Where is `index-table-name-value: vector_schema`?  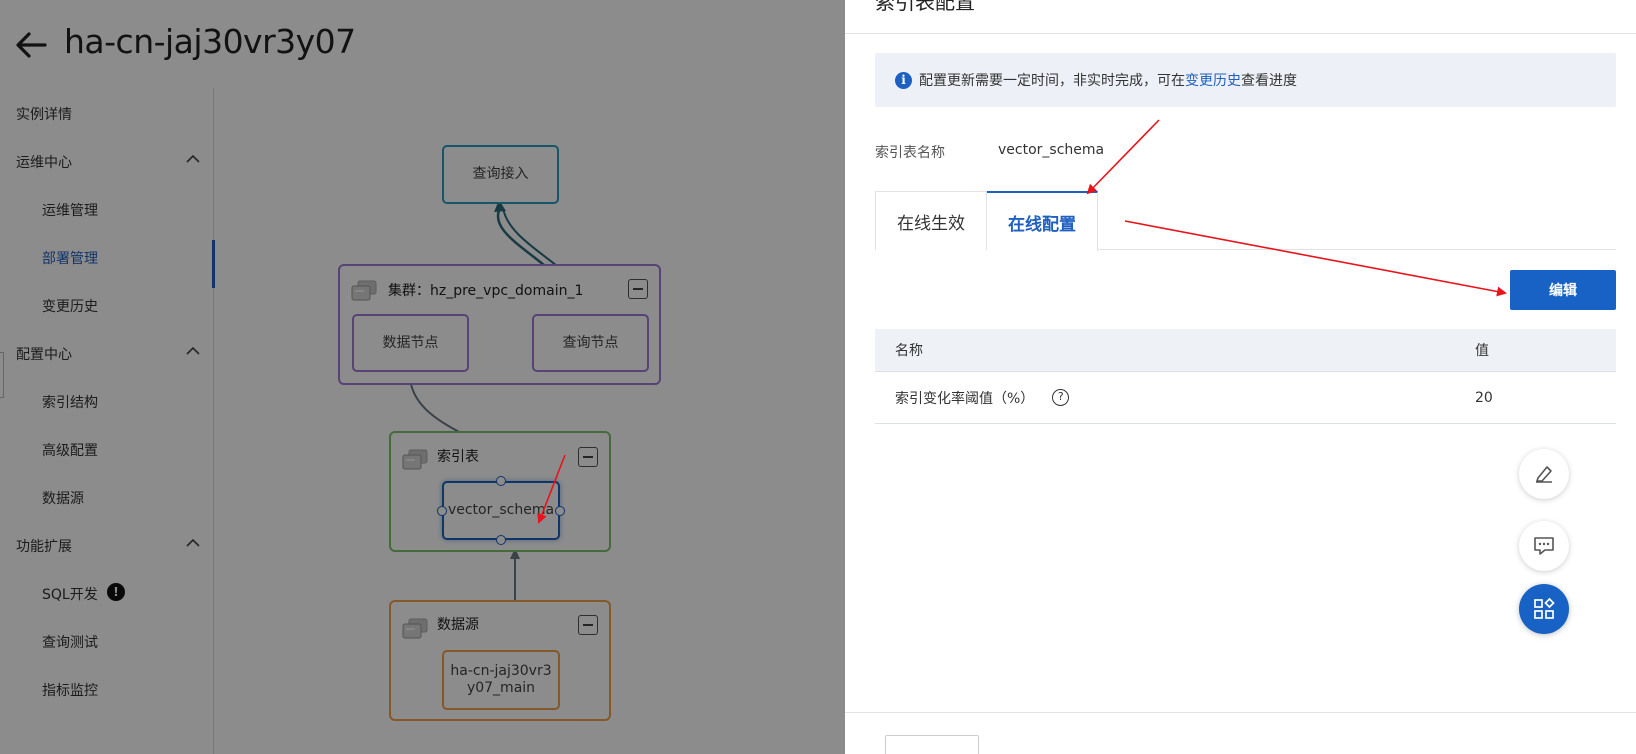 index-table-name-value: vector_schema is located at coordinates (1051, 150).